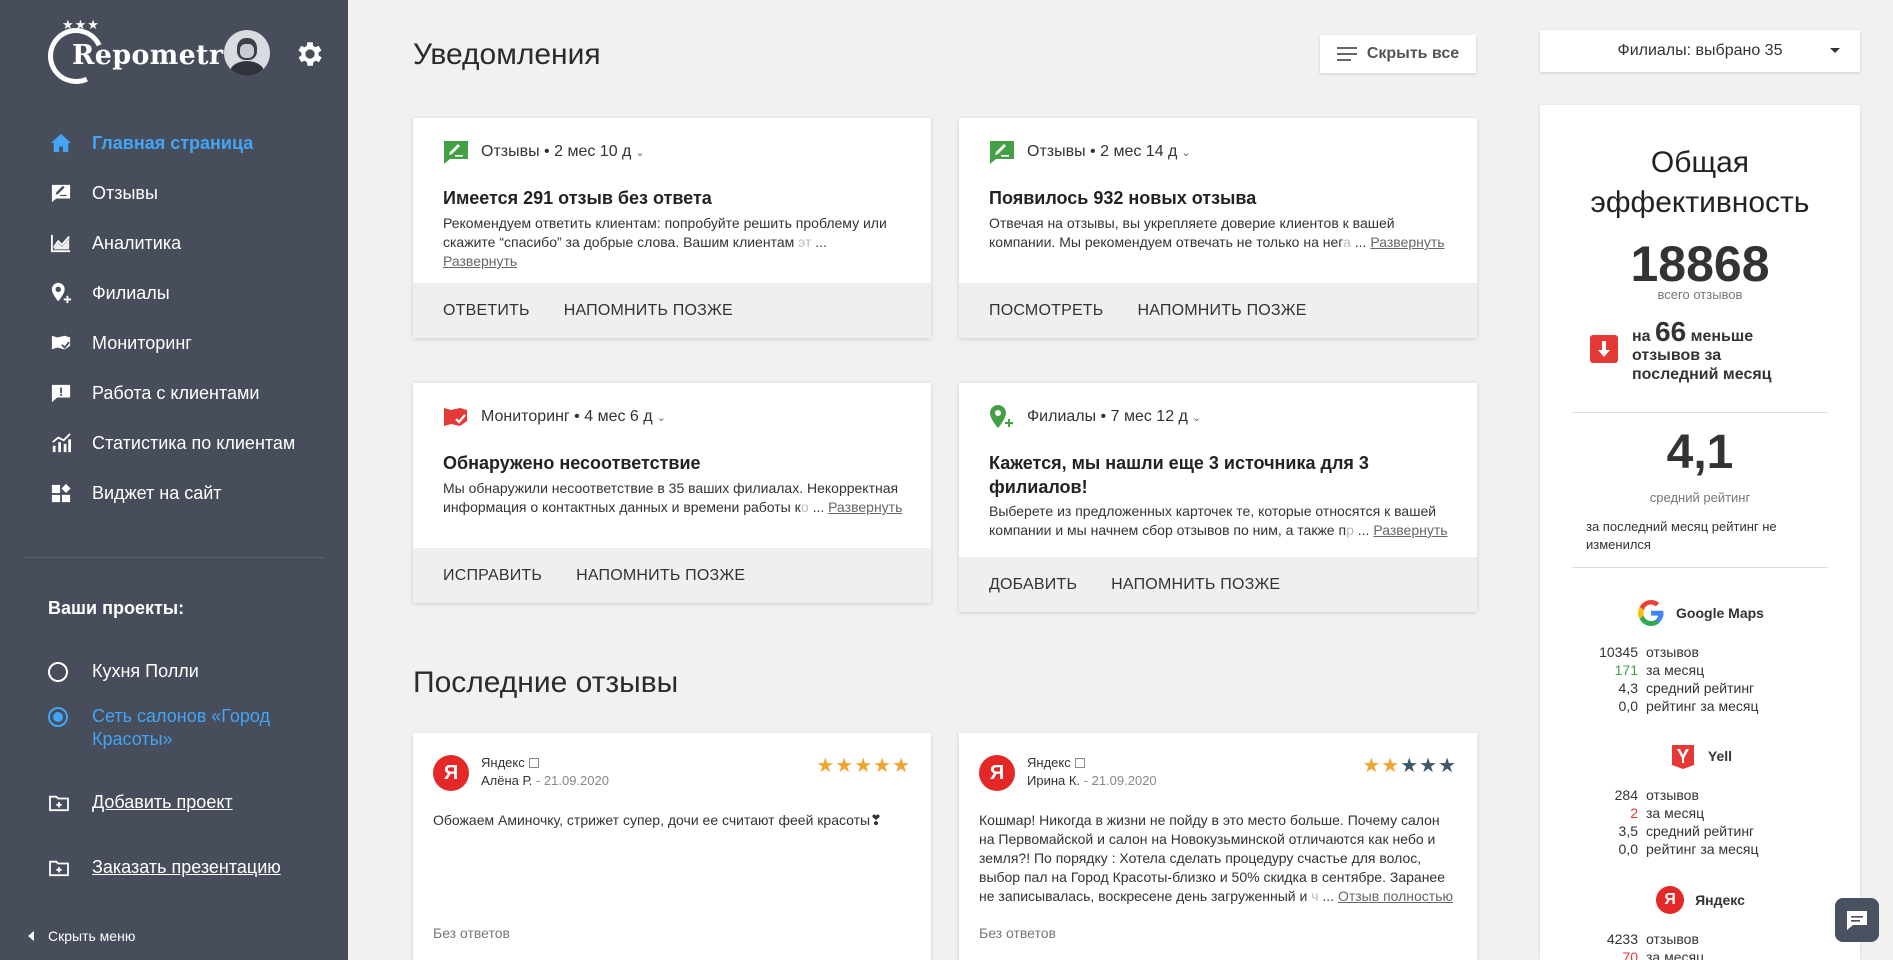  What do you see at coordinates (135, 493) in the screenshot?
I see `nav-item-widget: Виджет на сайт` at bounding box center [135, 493].